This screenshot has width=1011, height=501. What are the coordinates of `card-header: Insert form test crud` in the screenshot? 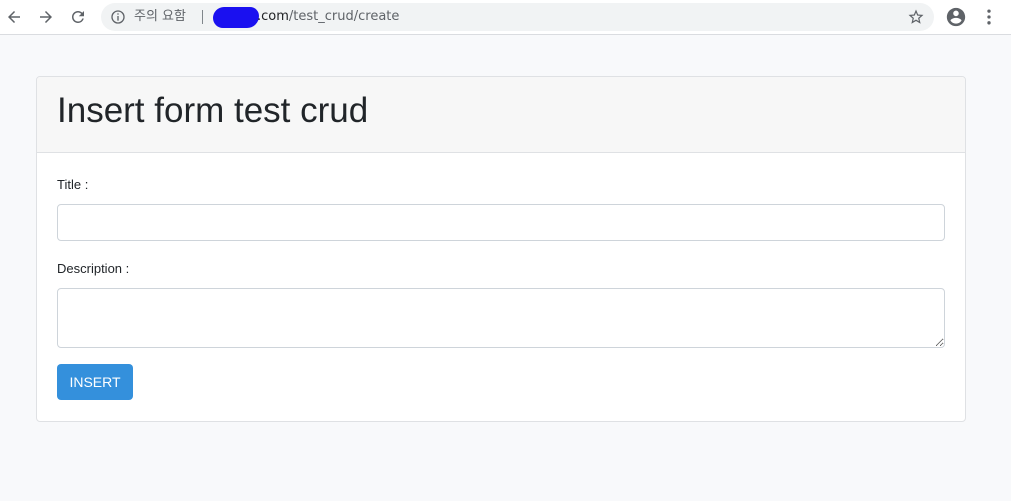 It's located at (501, 115).